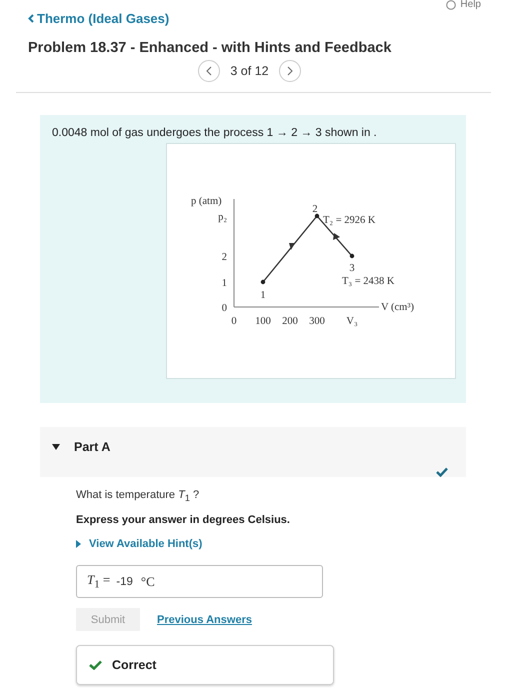  I want to click on tick-label: 200, so click(290, 321).